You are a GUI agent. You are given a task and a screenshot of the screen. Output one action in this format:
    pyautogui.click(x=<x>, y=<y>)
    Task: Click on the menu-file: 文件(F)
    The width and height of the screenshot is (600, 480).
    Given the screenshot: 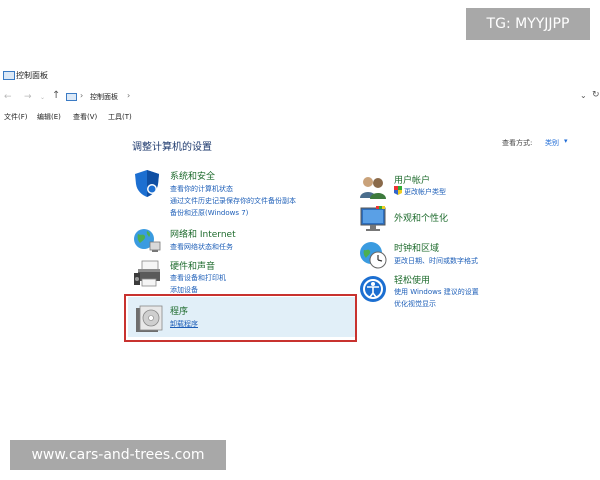 What is the action you would take?
    pyautogui.click(x=16, y=117)
    